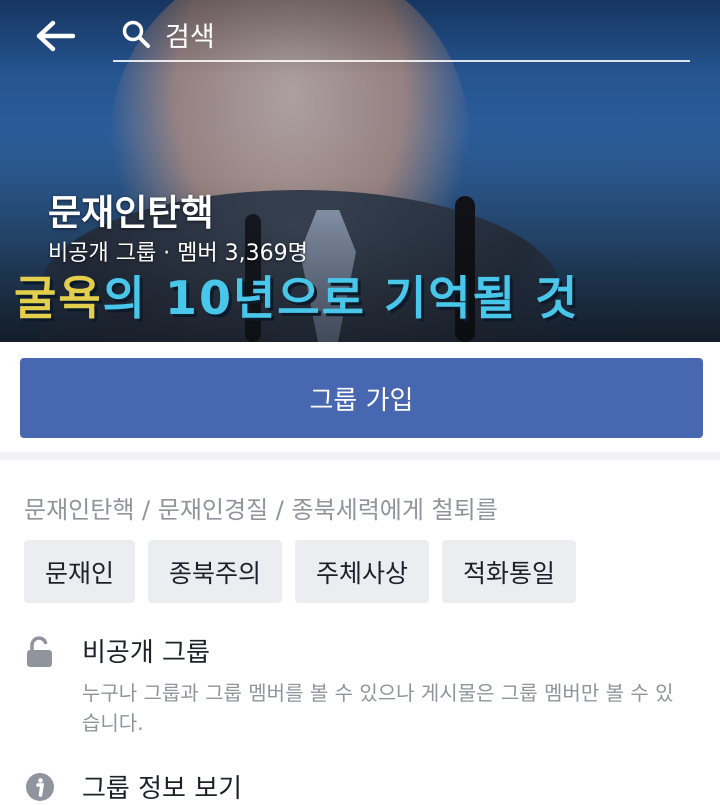 The image size is (720, 805). Describe the element at coordinates (146, 653) in the screenshot. I see `privacy-title: 비공개 그룹` at that location.